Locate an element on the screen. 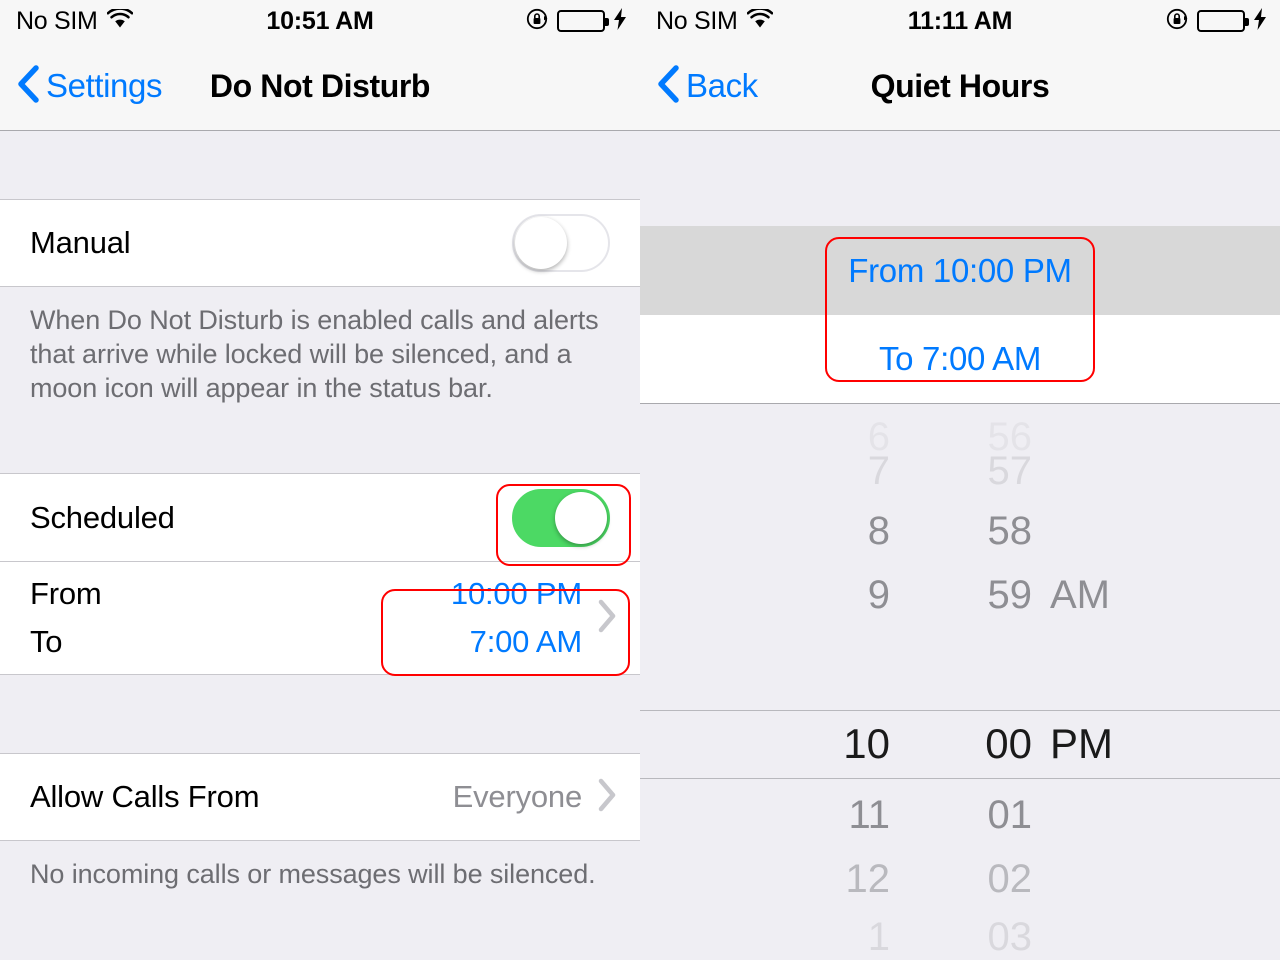 The width and height of the screenshot is (1280, 960). scheduled-row: Scheduled is located at coordinates (320, 517).